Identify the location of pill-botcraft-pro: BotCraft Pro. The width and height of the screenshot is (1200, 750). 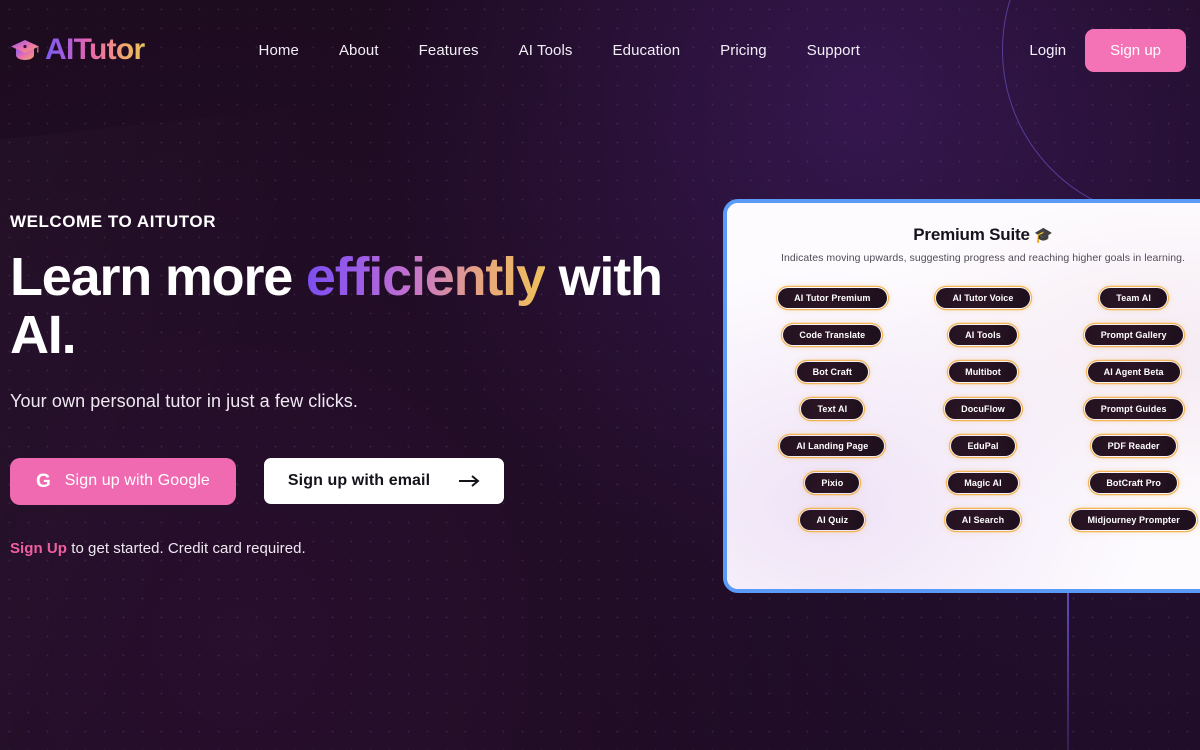
(1133, 483).